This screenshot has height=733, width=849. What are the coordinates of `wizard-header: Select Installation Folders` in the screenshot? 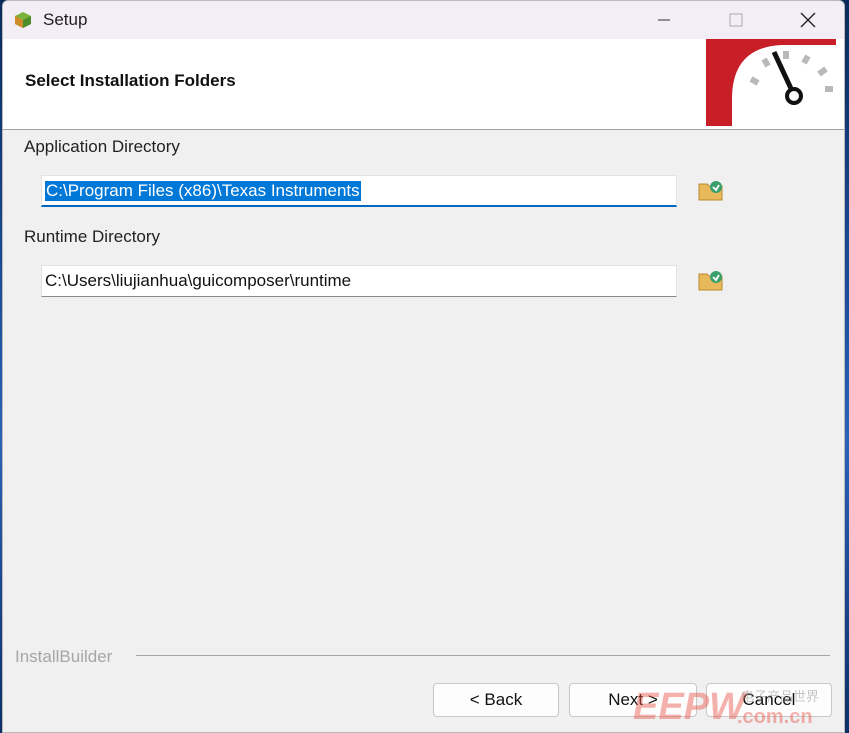 It's located at (423, 84).